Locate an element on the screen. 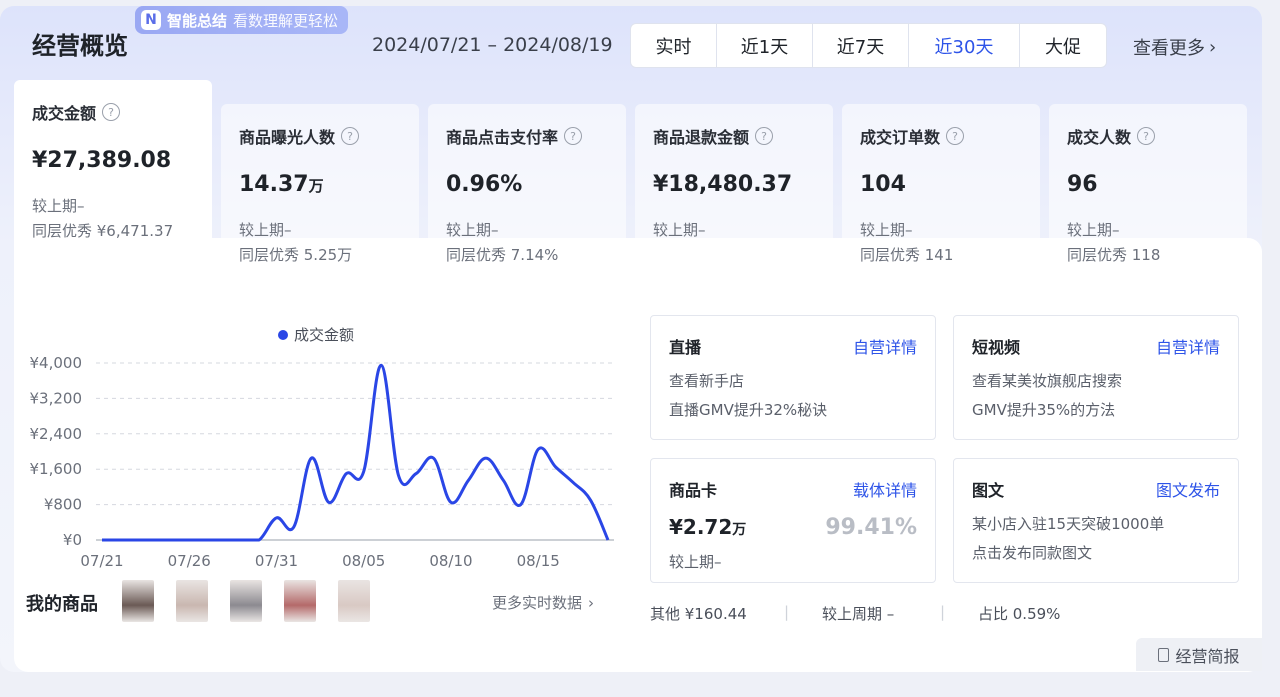 The image size is (1280, 697). series-line-gmv is located at coordinates (355, 452).